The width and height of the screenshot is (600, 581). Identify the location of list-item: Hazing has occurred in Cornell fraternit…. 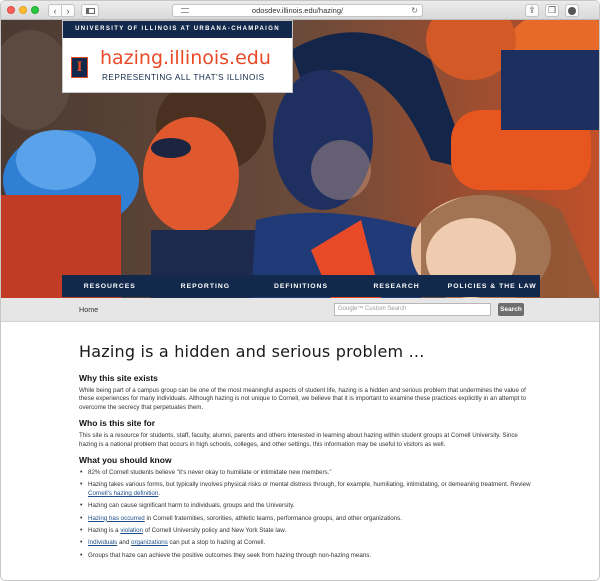
(305, 519).